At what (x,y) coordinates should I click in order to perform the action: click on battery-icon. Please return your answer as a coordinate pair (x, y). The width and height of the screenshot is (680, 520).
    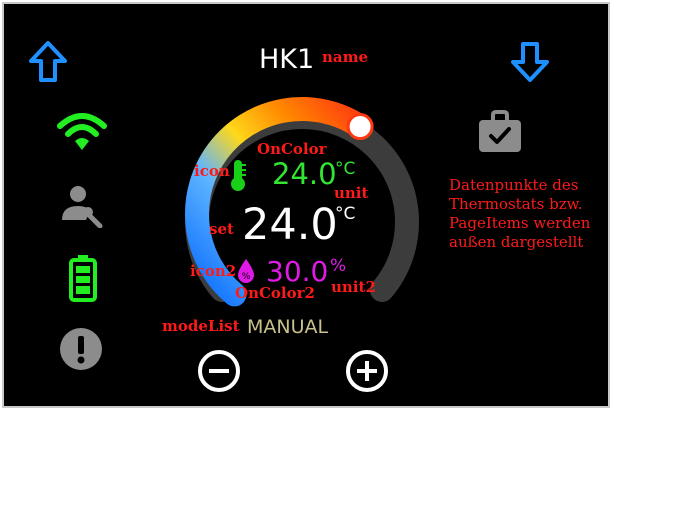
    Looking at the image, I should click on (83, 278).